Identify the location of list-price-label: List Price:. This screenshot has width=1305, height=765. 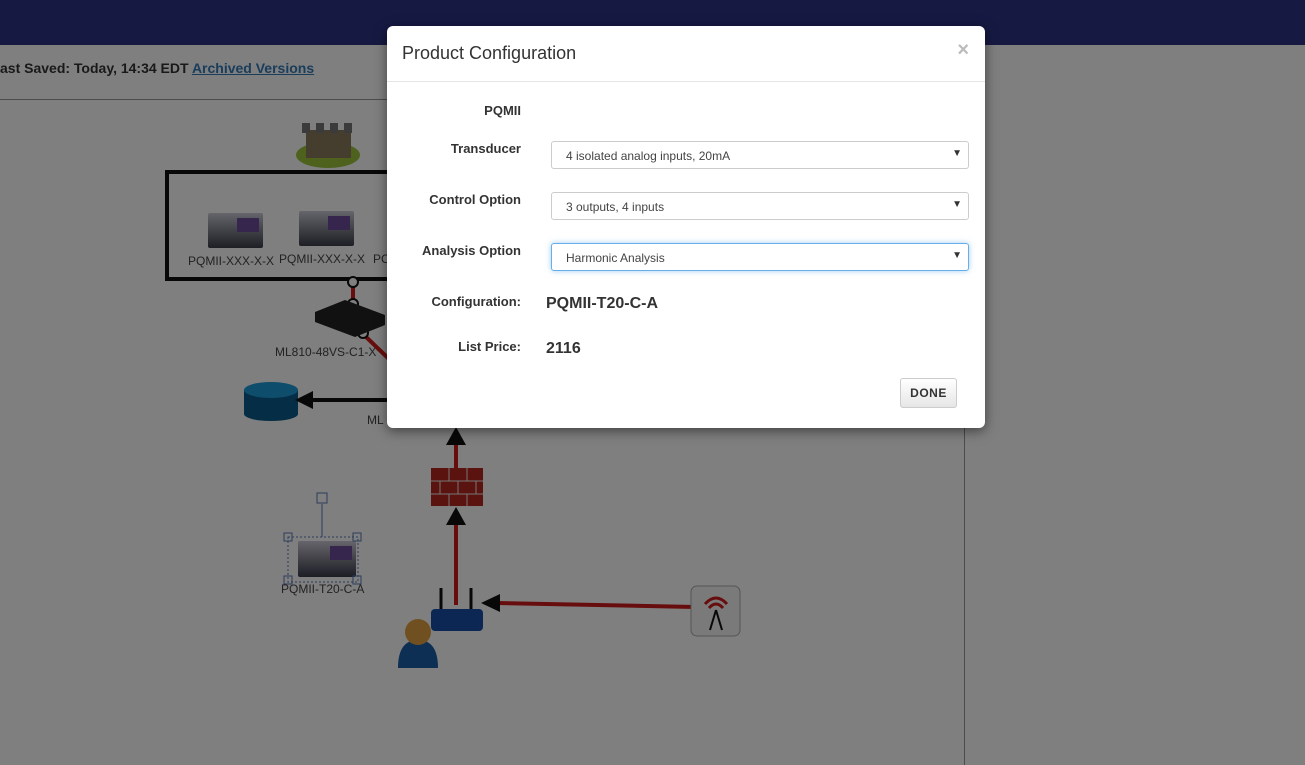
(489, 346).